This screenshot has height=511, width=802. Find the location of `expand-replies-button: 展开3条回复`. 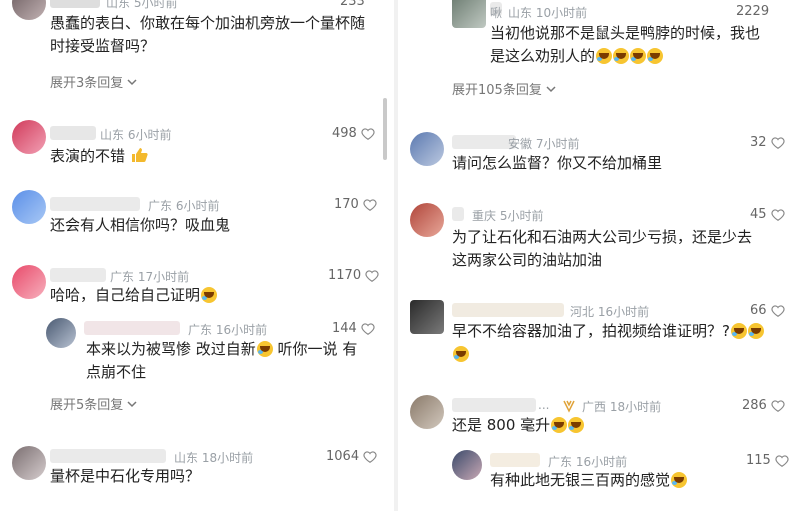

expand-replies-button: 展开3条回复 is located at coordinates (93, 81).